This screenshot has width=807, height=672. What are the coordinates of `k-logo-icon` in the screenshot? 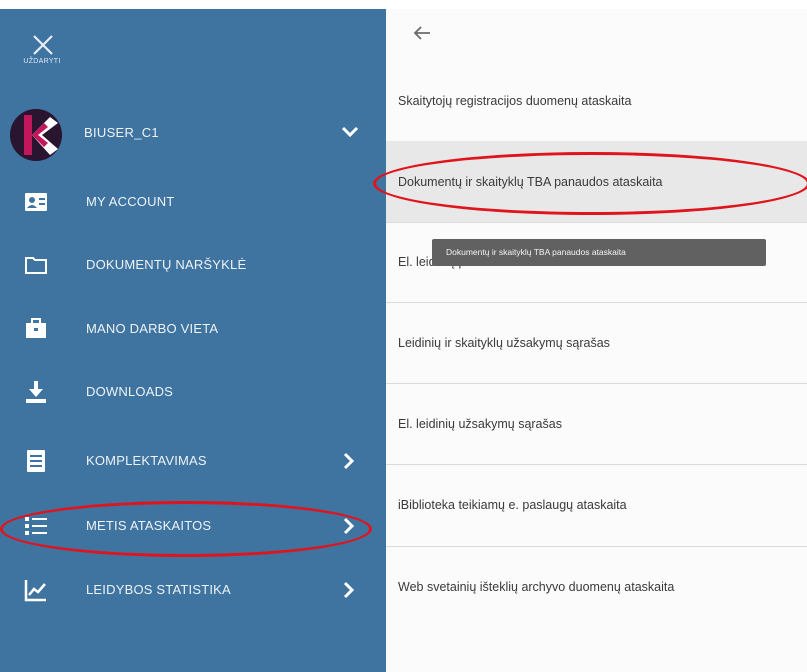 It's located at (36, 135).